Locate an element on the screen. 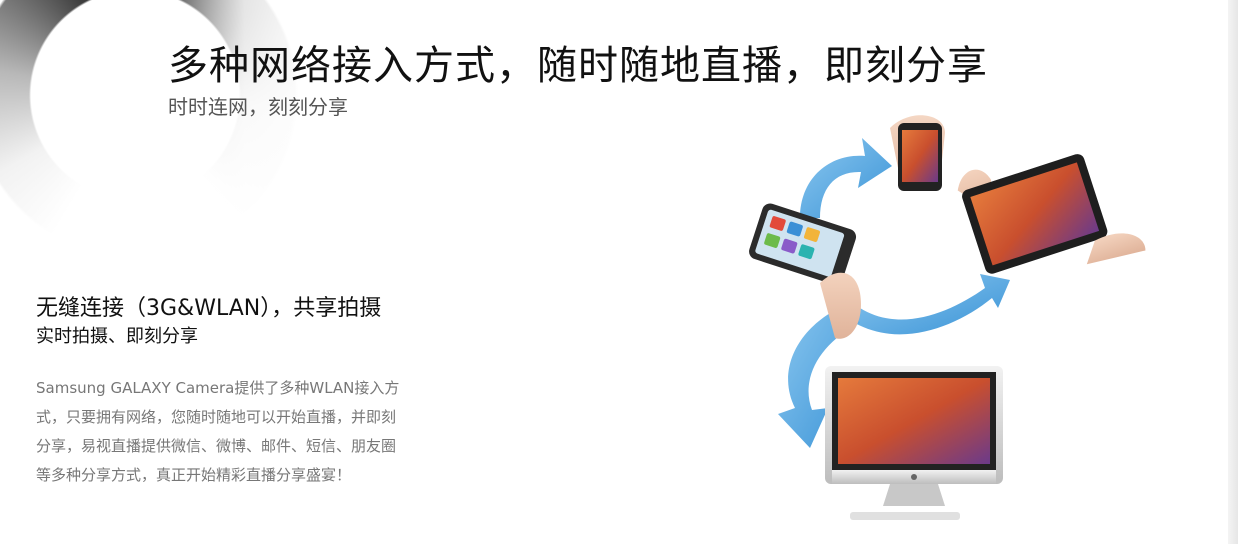  page-subtitle: 时时连网，刻刻分享 is located at coordinates (258, 107).